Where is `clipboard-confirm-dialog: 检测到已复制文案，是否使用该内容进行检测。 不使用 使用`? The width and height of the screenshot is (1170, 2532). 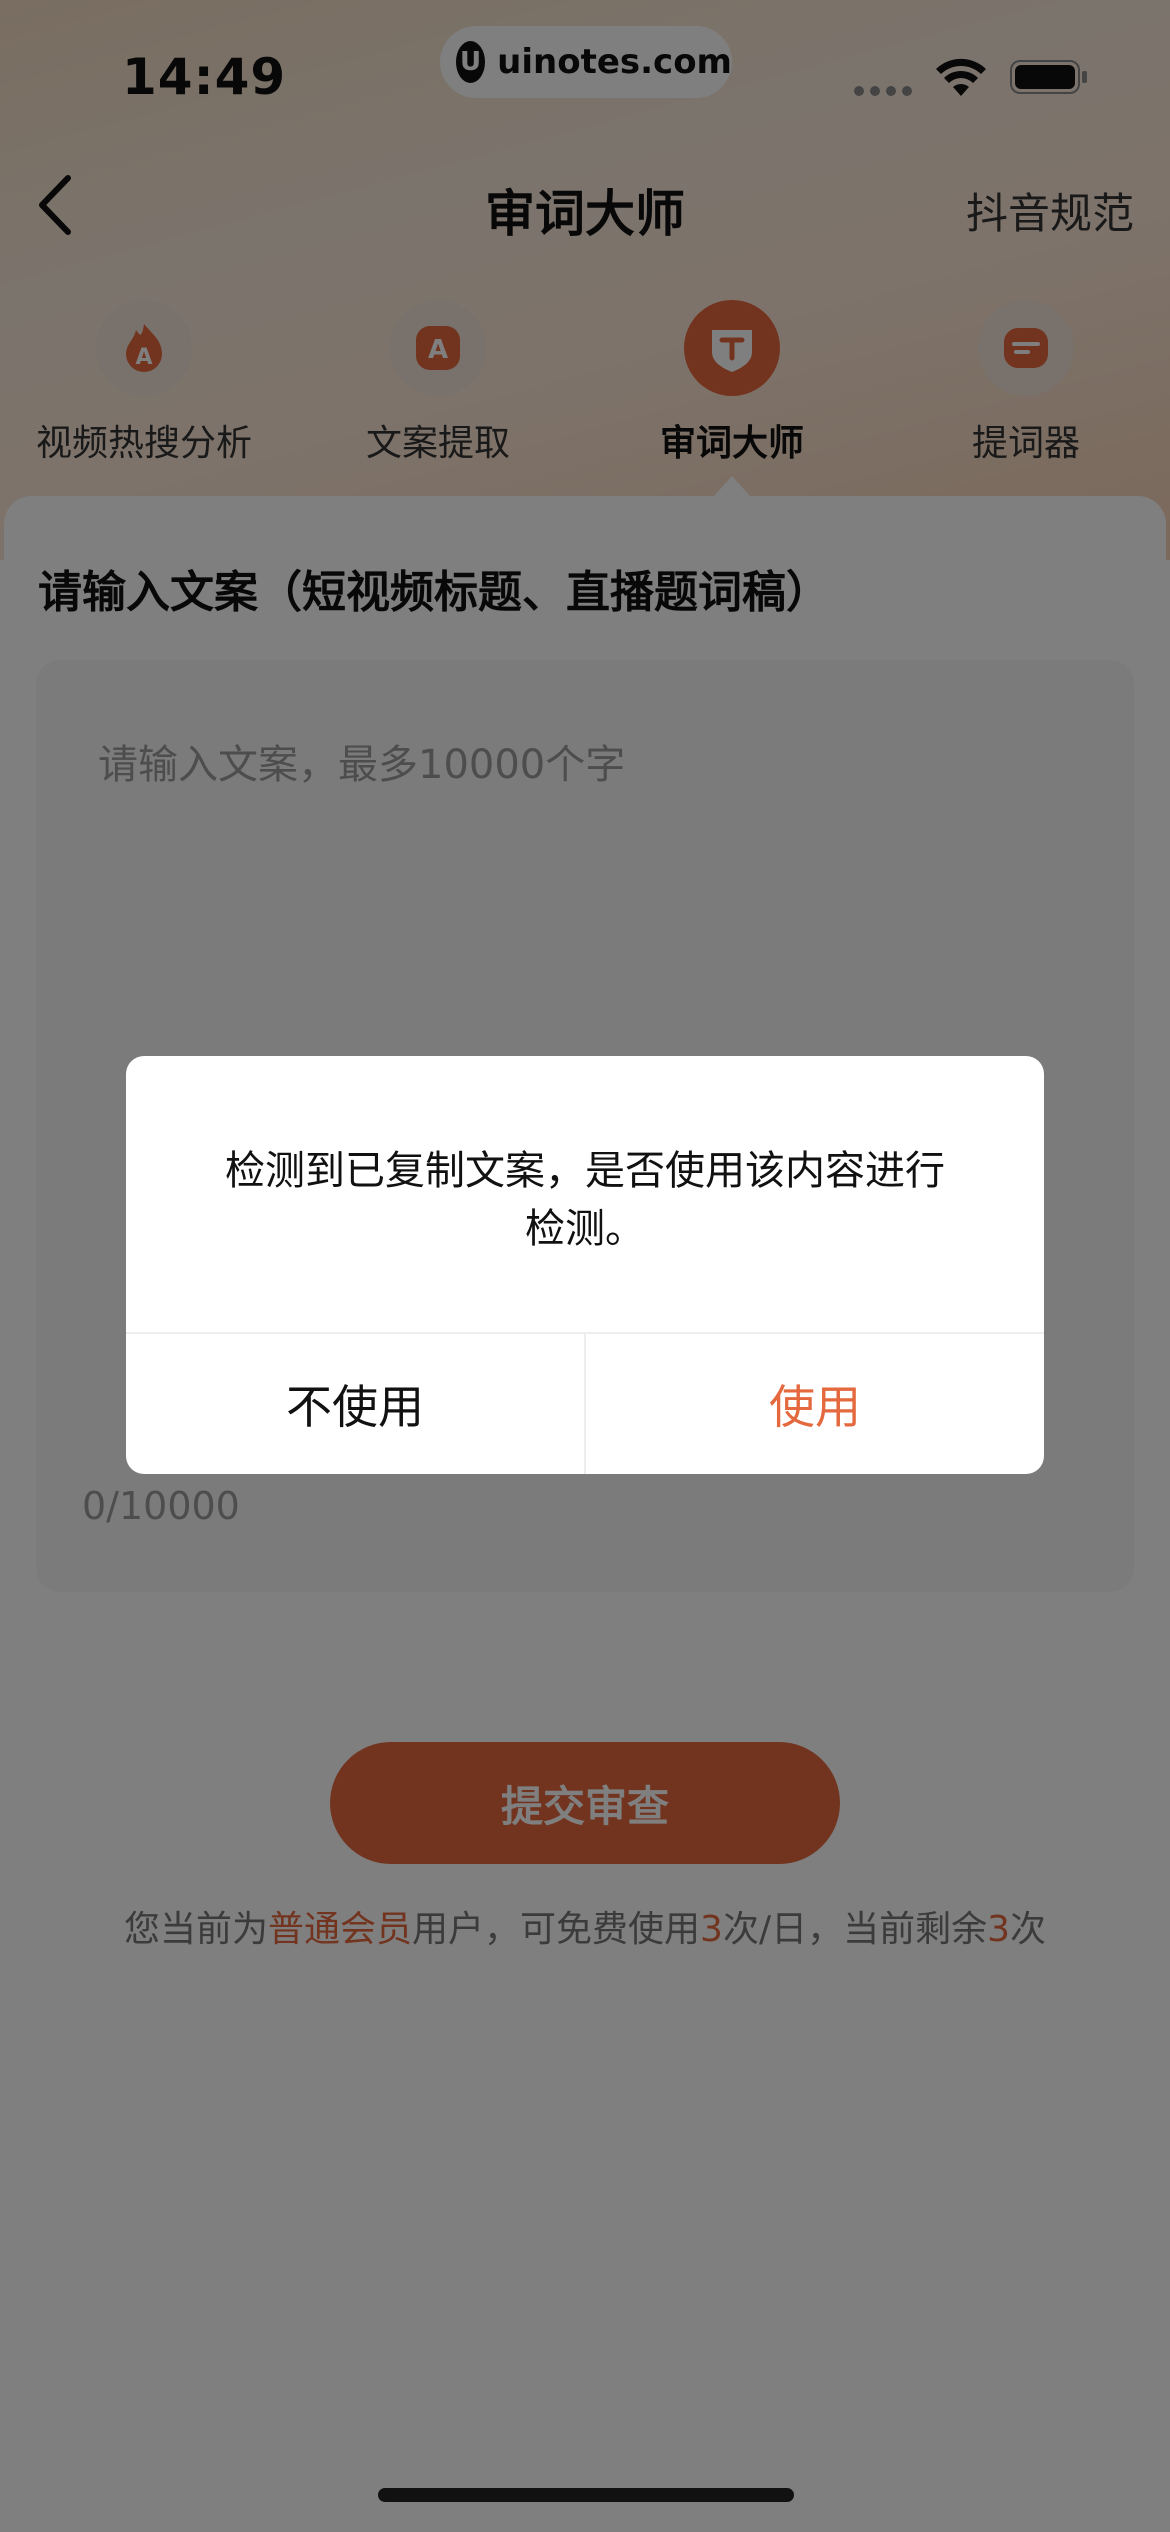 clipboard-confirm-dialog: 检测到已复制文案，是否使用该内容进行检测。 不使用 使用 is located at coordinates (585, 1265).